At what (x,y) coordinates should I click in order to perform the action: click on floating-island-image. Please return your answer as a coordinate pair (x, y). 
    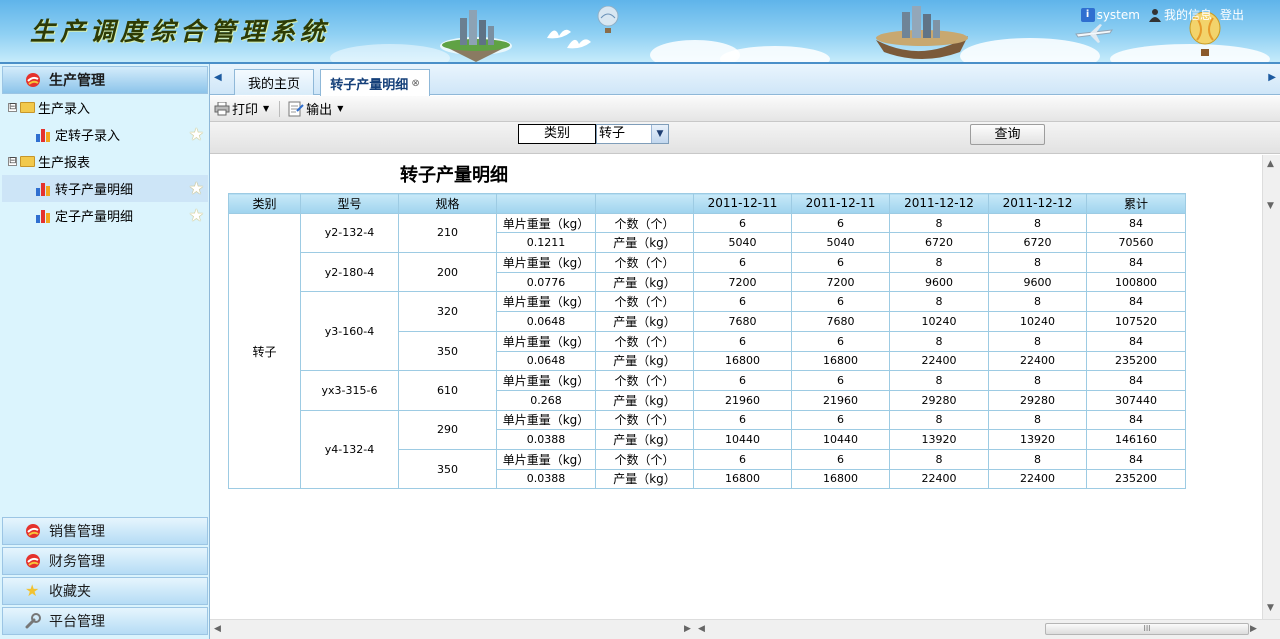
    Looking at the image, I should click on (476, 36).